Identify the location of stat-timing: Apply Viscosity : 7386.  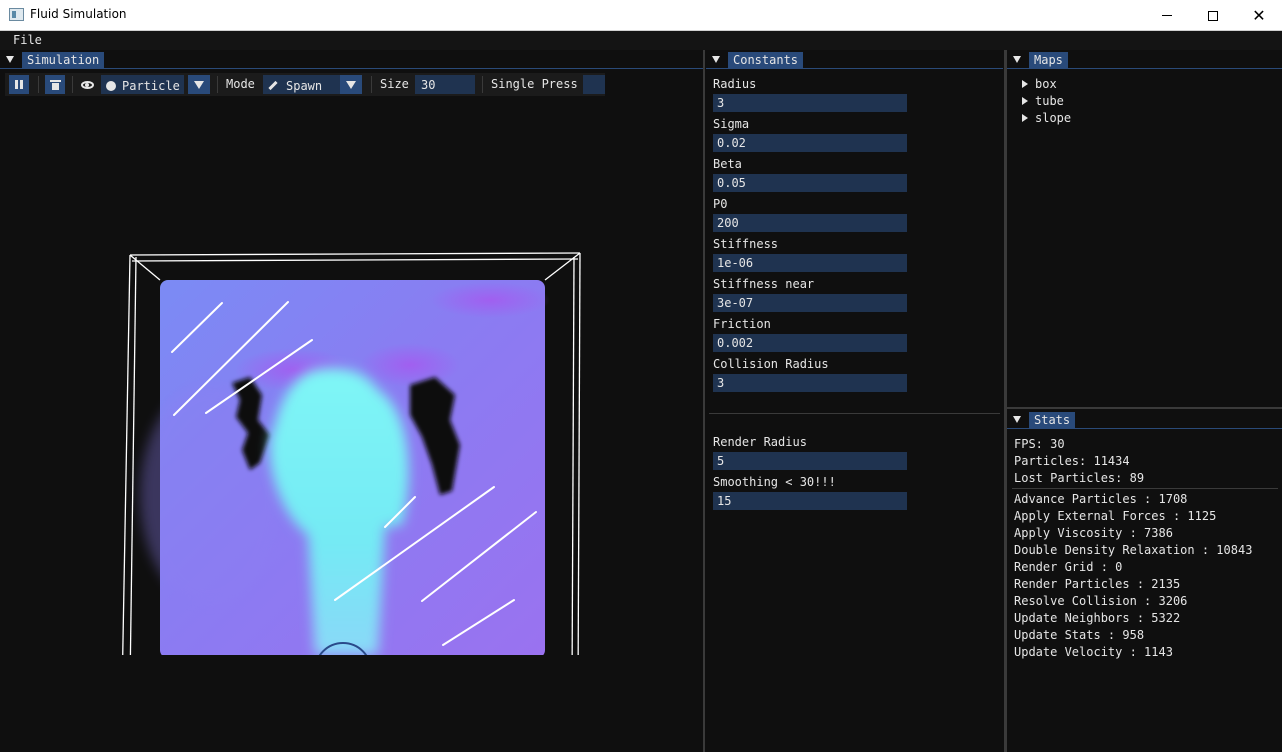
(1093, 533).